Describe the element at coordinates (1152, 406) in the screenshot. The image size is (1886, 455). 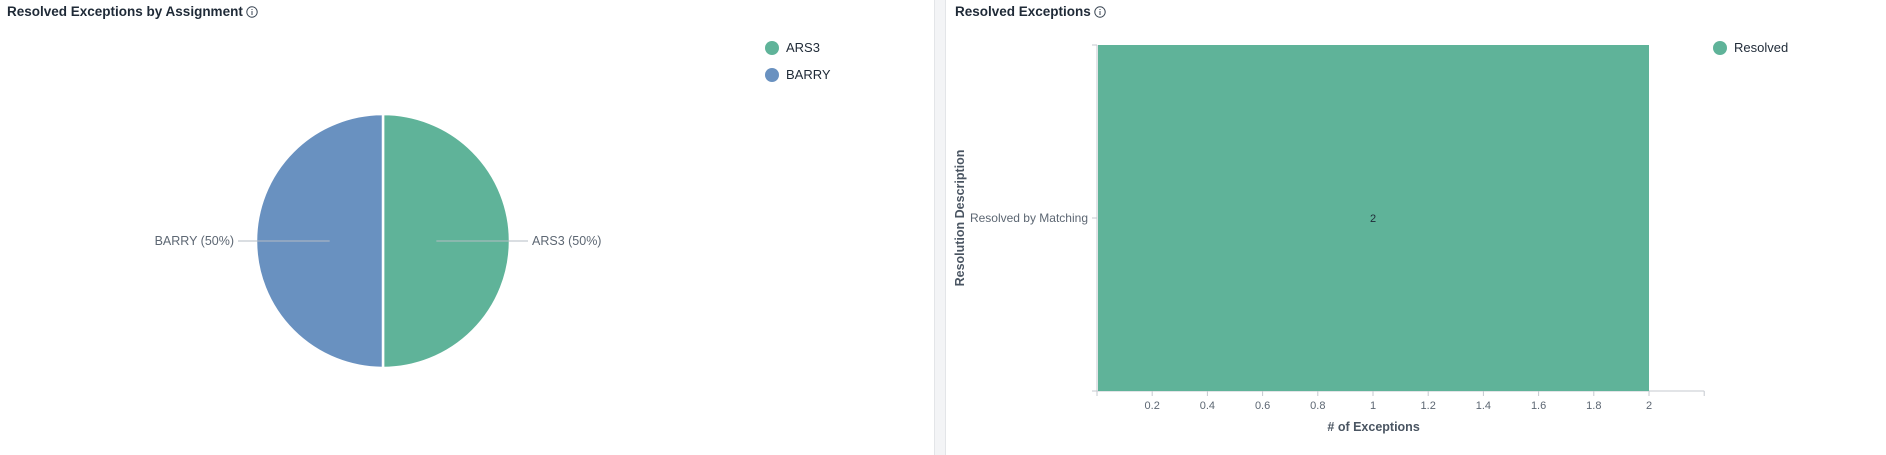
I see `x-tick-label: 0.2` at that location.